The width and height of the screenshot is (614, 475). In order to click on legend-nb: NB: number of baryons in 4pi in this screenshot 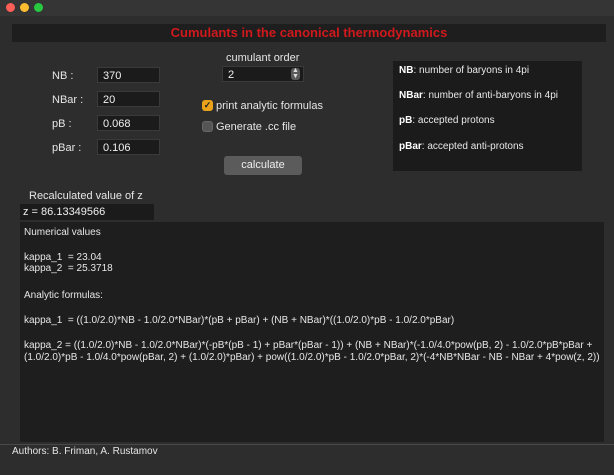, I will do `click(464, 70)`.